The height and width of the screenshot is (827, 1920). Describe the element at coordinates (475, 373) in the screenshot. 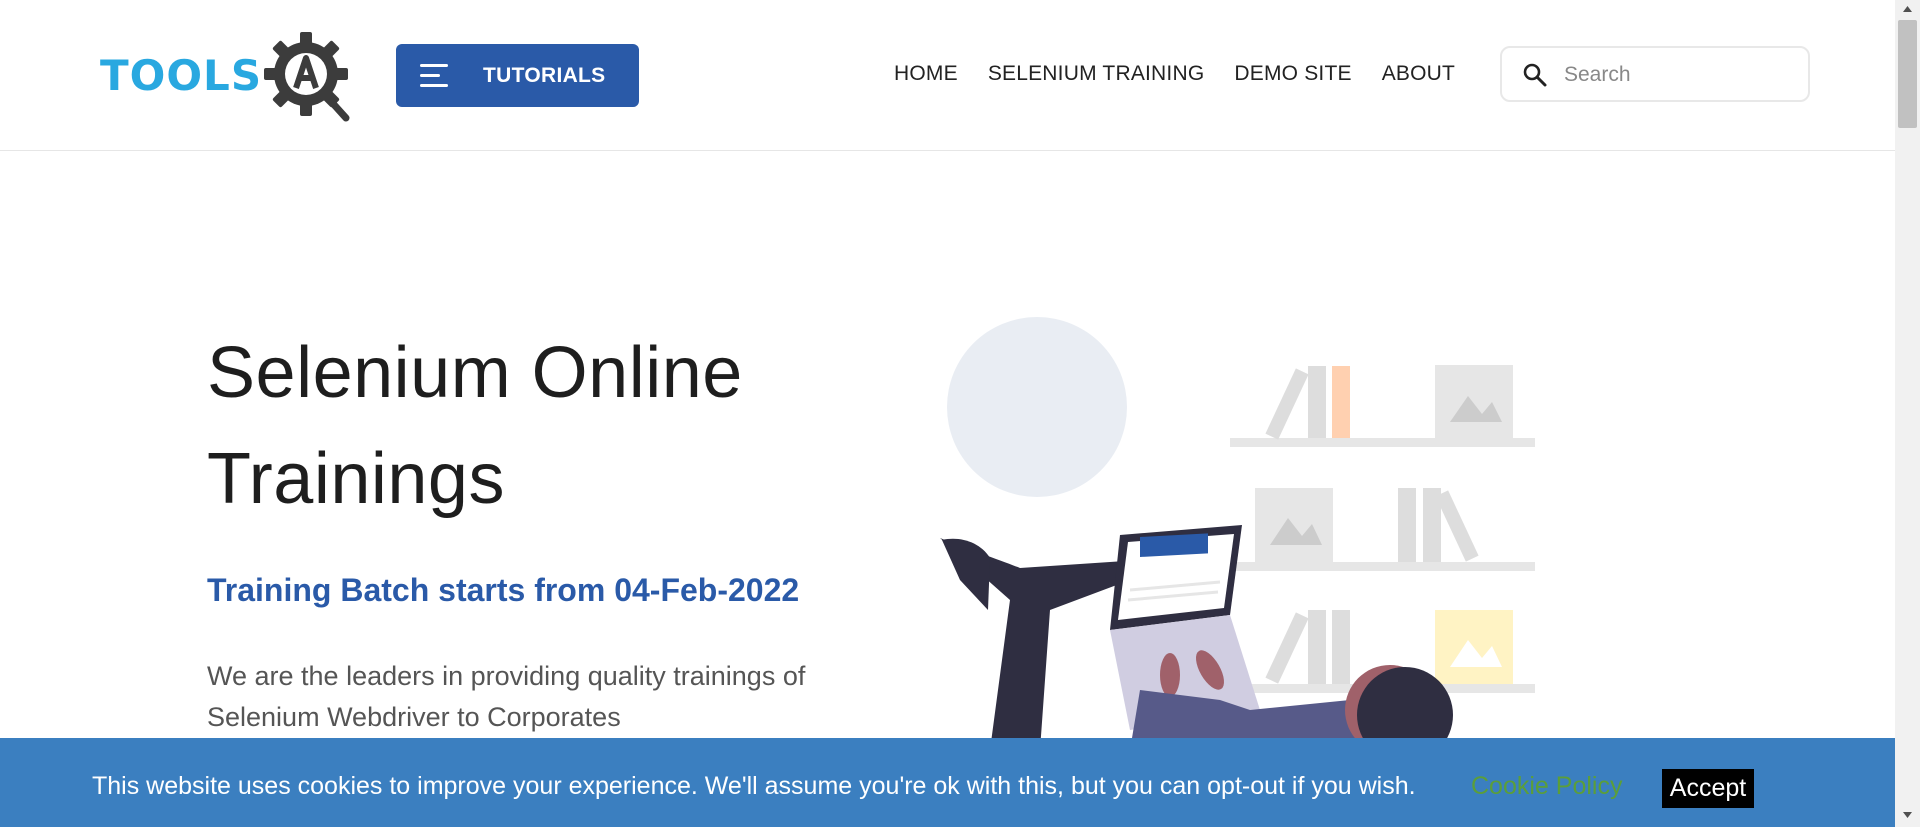

I see `hero-title-line-1: Selenium Online` at that location.